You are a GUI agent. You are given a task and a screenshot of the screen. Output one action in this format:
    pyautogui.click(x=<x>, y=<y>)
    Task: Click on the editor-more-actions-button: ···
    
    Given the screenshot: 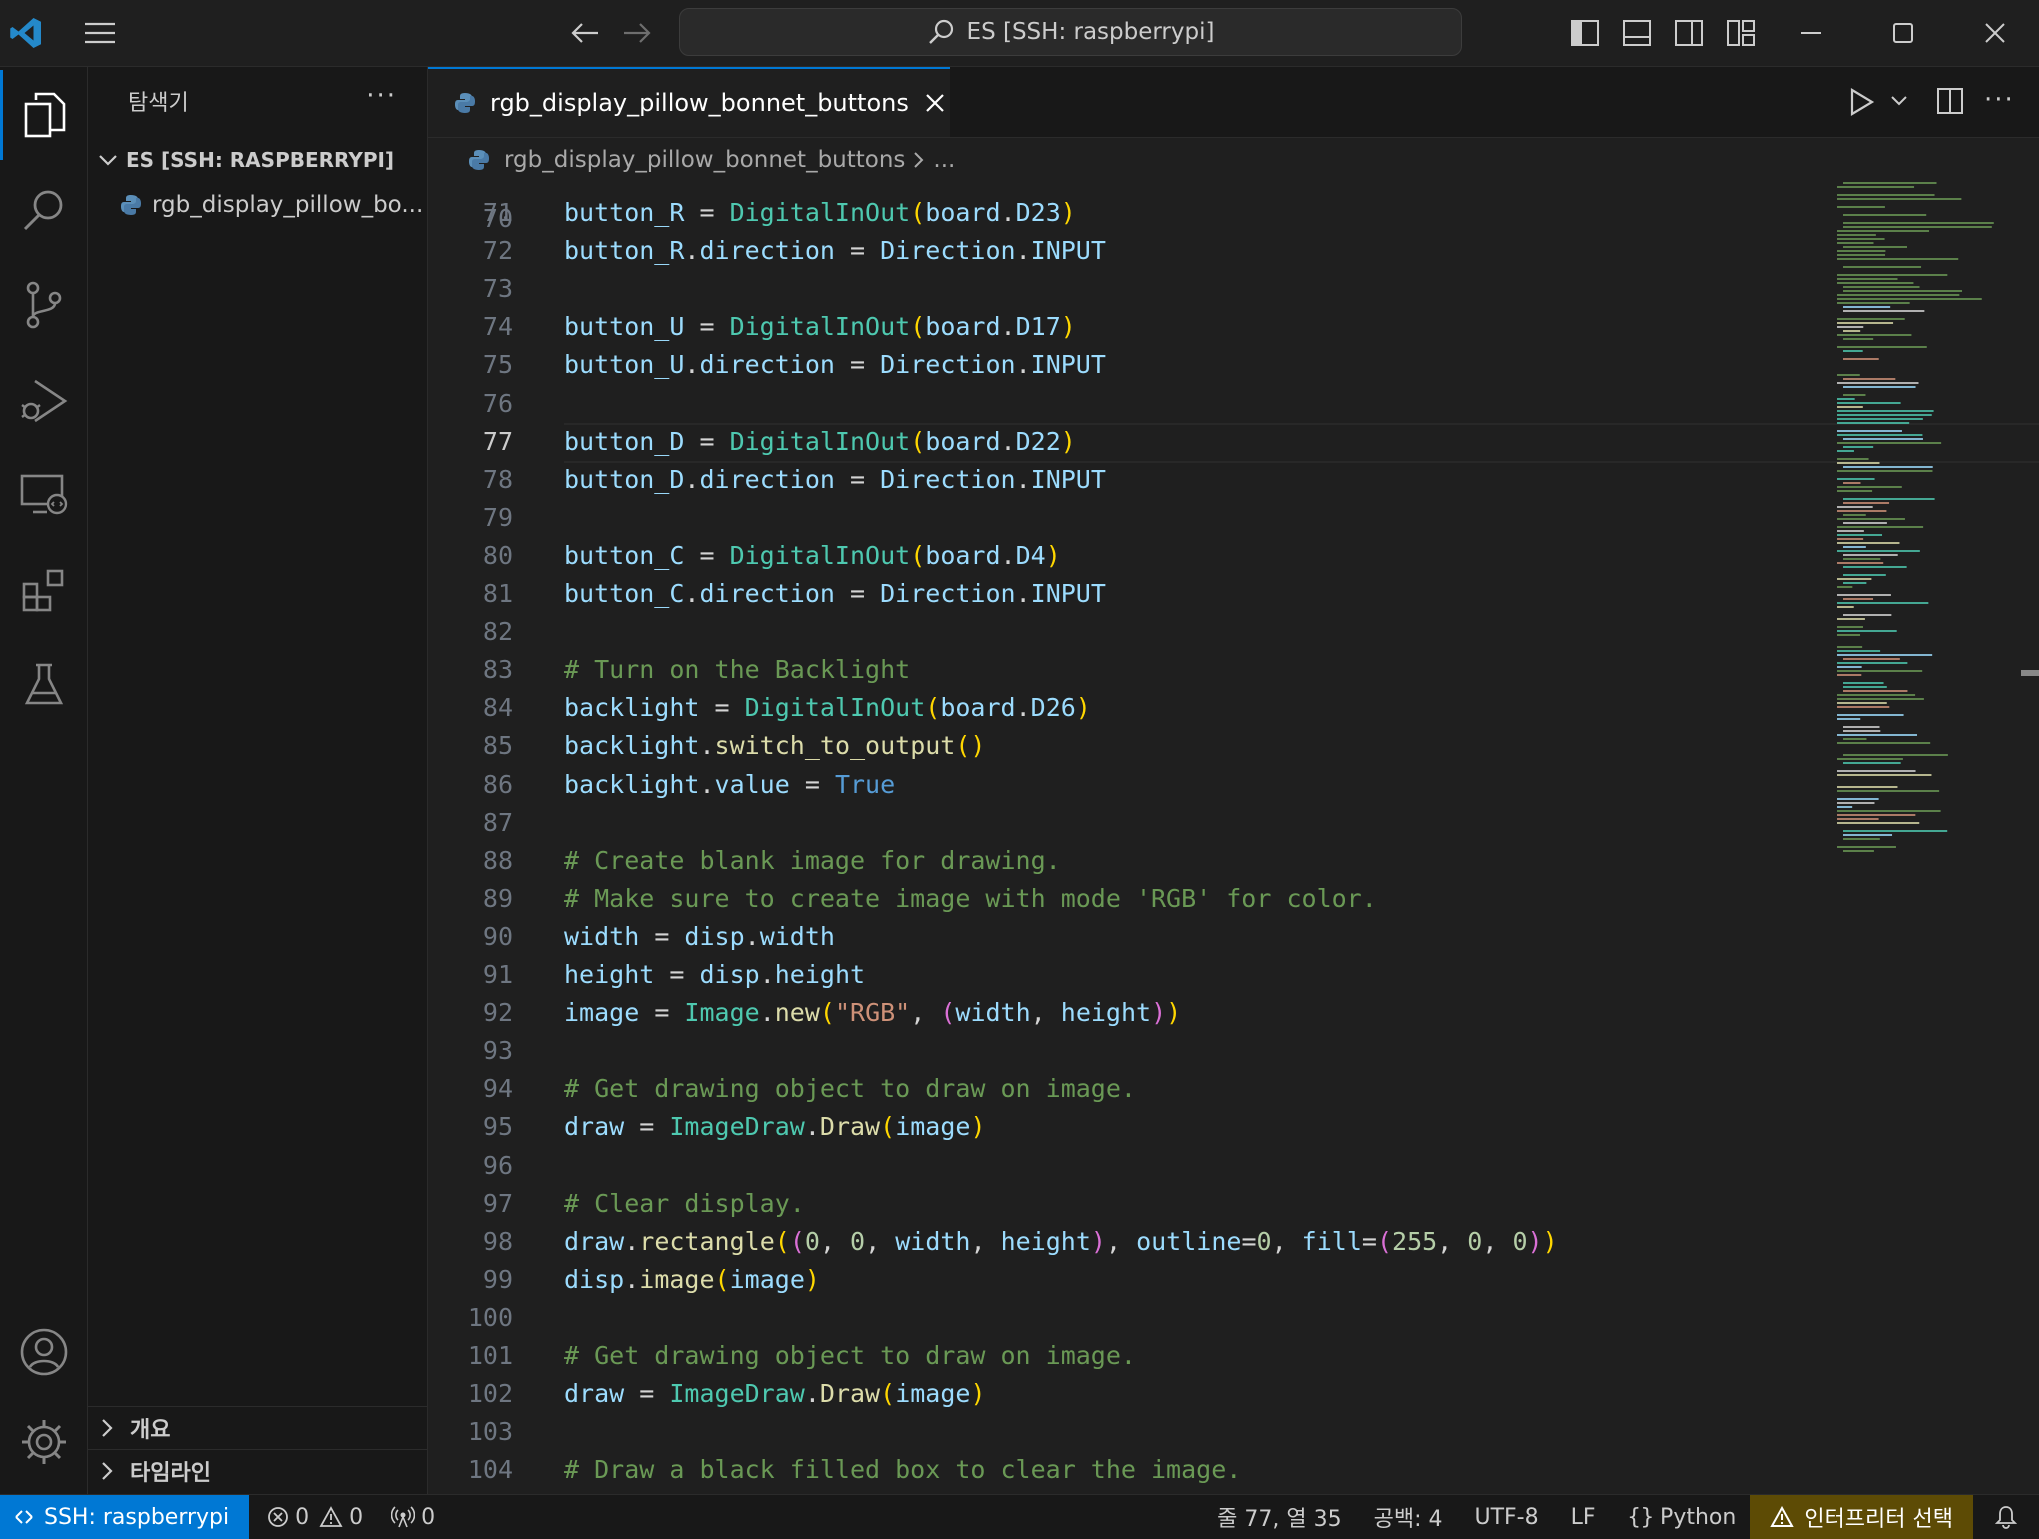 What is the action you would take?
    pyautogui.click(x=1999, y=100)
    